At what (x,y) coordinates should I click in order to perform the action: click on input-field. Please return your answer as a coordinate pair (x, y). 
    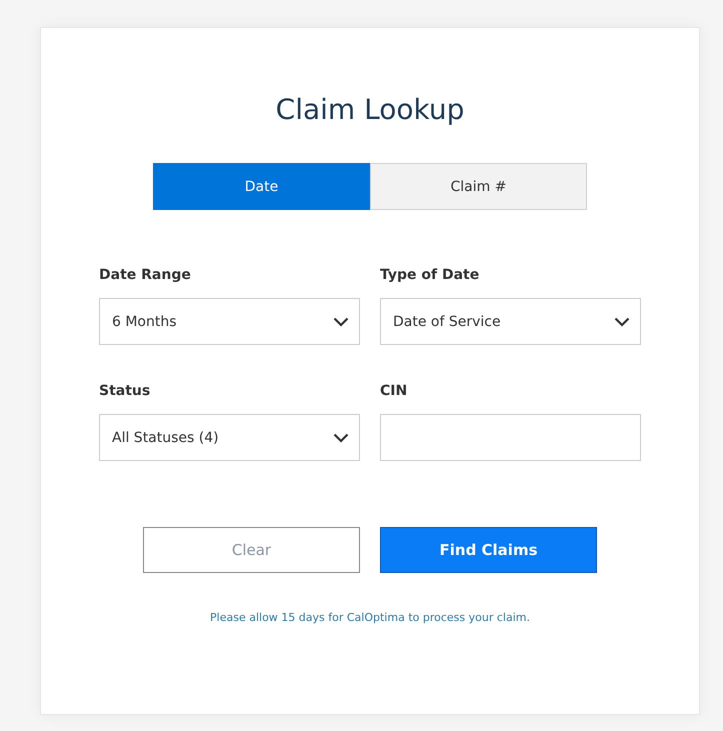
    Looking at the image, I should click on (510, 437).